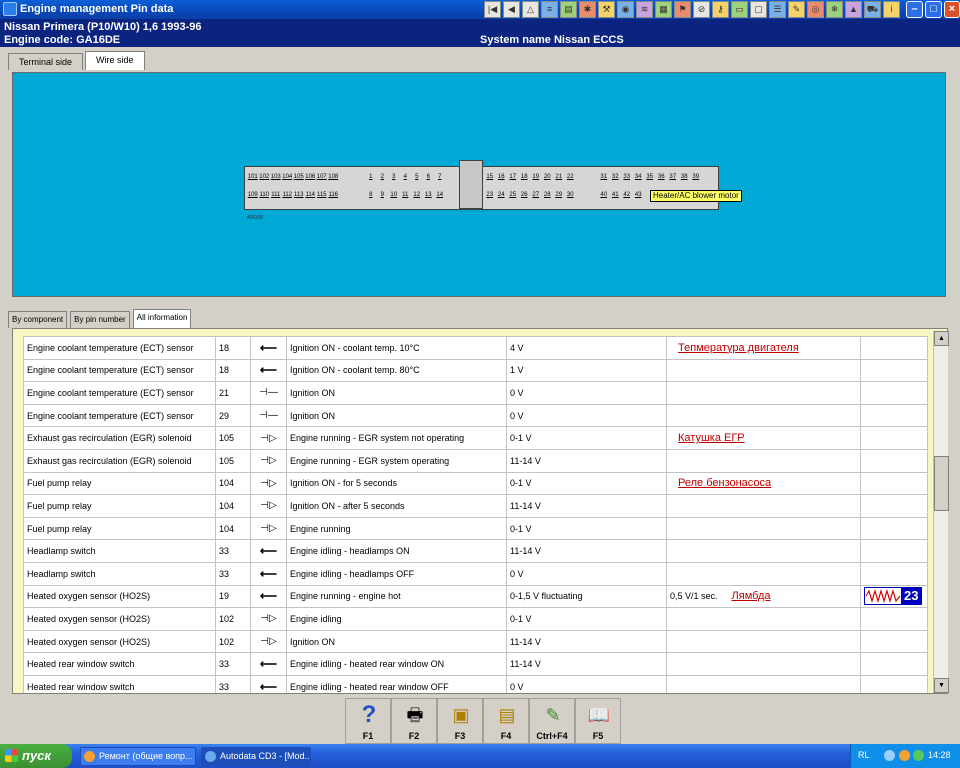 This screenshot has height=768, width=960. I want to click on connector-pin: 3, so click(394, 177).